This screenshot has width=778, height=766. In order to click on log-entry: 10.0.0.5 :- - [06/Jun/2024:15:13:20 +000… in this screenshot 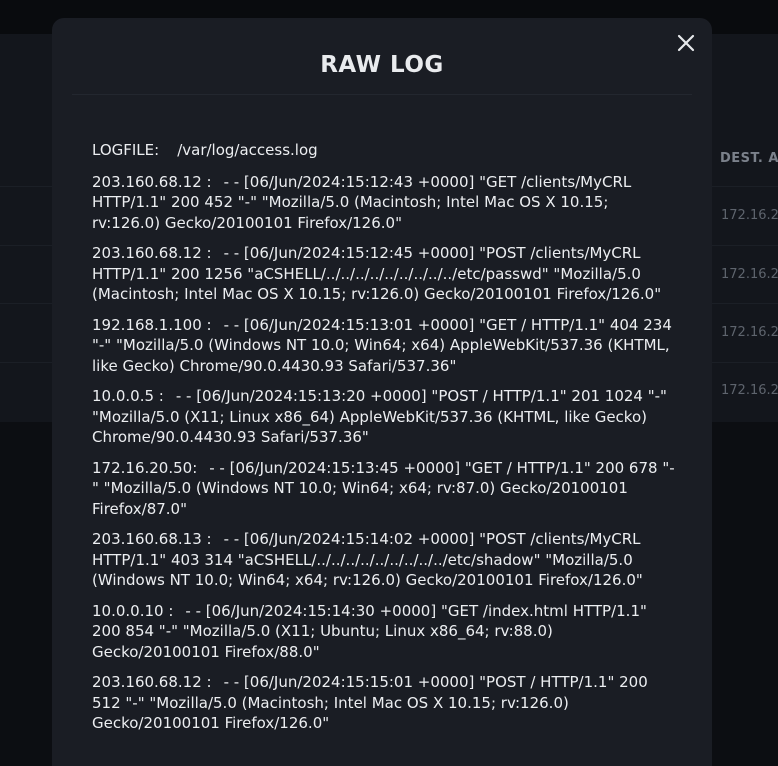, I will do `click(384, 417)`.